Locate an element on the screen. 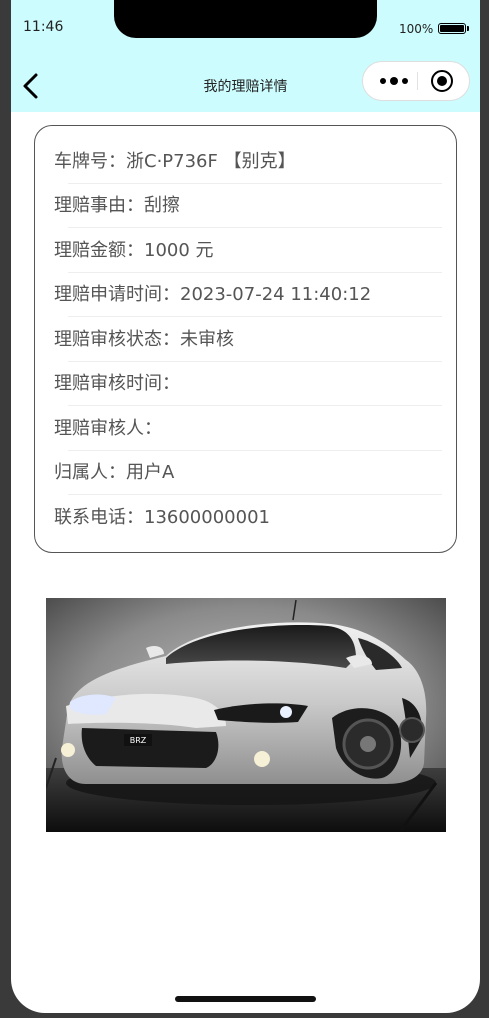  detail-label: 理赔审核状态： is located at coordinates (117, 339).